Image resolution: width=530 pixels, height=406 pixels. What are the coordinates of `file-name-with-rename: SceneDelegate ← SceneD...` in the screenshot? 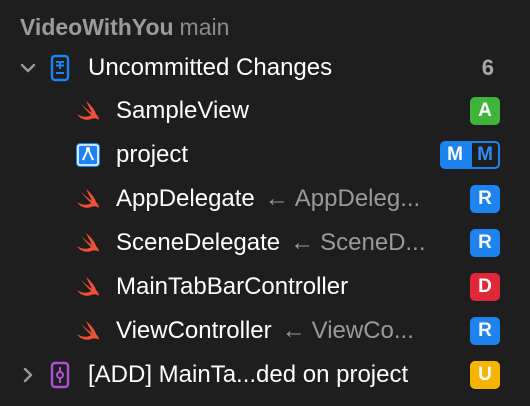 It's located at (271, 243).